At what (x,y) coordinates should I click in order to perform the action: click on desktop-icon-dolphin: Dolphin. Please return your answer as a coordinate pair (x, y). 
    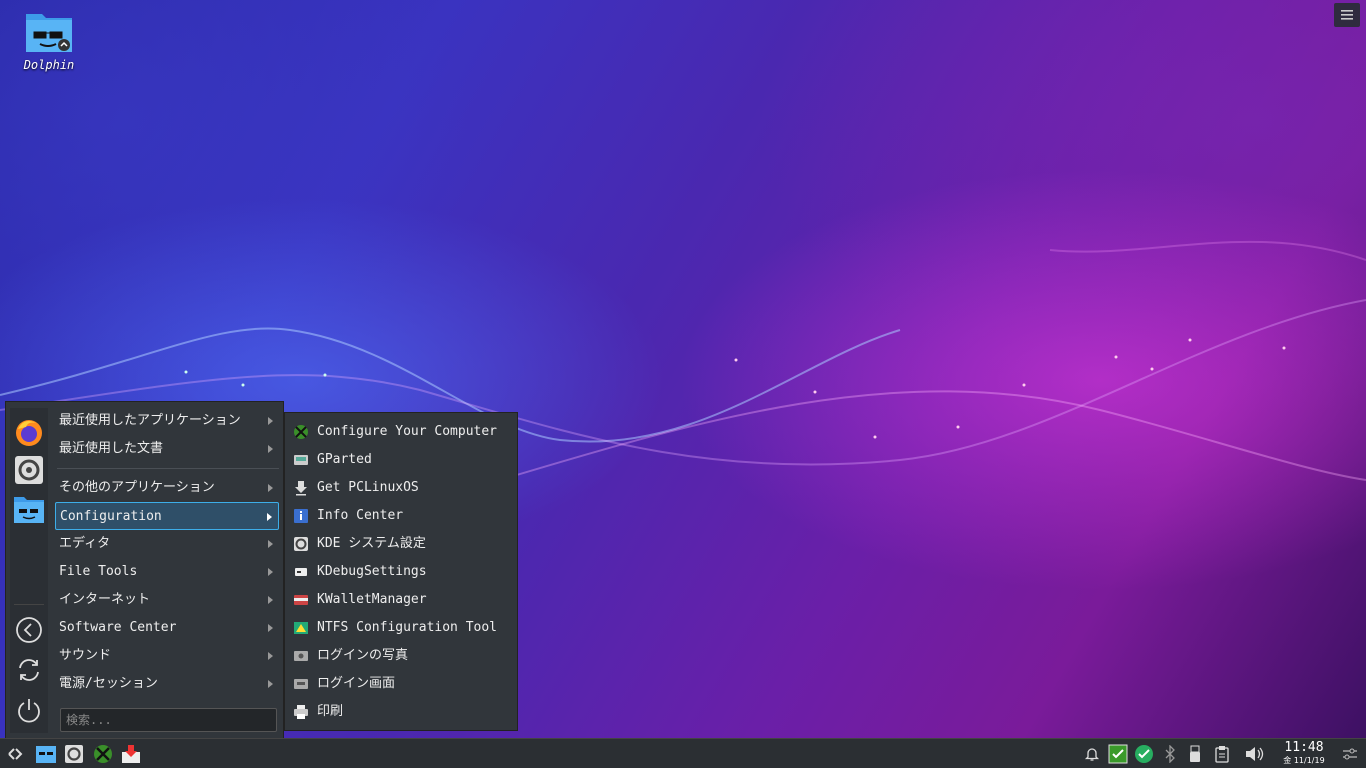
    Looking at the image, I should click on (49, 41).